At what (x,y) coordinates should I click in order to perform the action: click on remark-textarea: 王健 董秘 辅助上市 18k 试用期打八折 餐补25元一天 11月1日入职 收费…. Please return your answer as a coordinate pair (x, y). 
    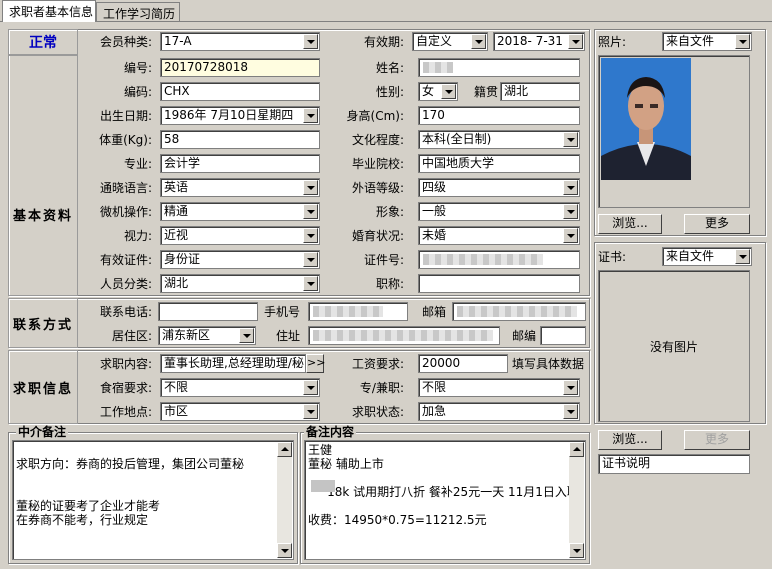
    Looking at the image, I should click on (445, 500).